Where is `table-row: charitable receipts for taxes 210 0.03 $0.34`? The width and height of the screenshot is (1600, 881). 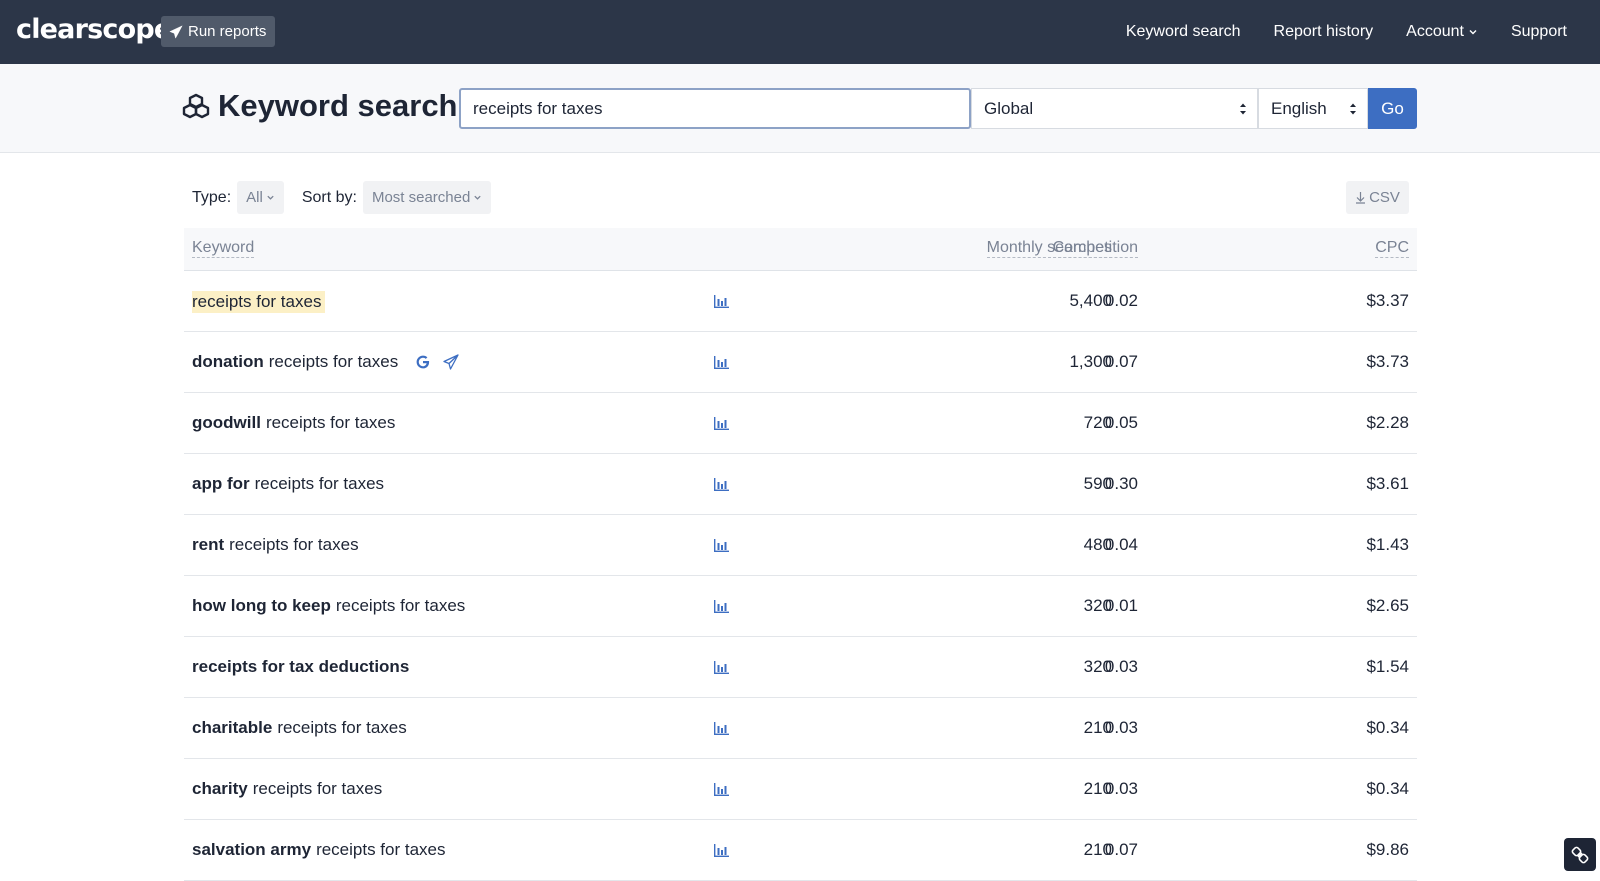
table-row: charitable receipts for taxes 210 0.03 $0.34 is located at coordinates (800, 728).